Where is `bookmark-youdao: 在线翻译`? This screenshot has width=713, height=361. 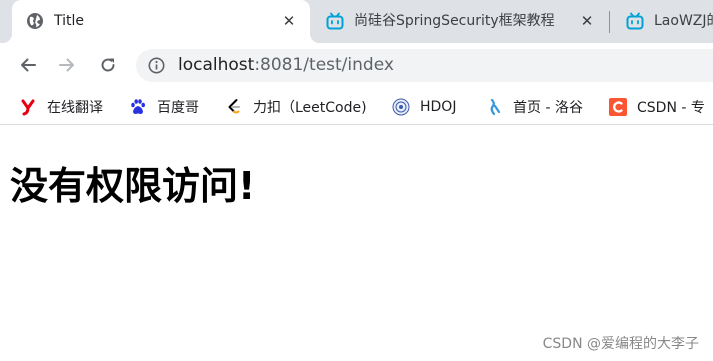
bookmark-youdao: 在线翻译 is located at coordinates (61, 106).